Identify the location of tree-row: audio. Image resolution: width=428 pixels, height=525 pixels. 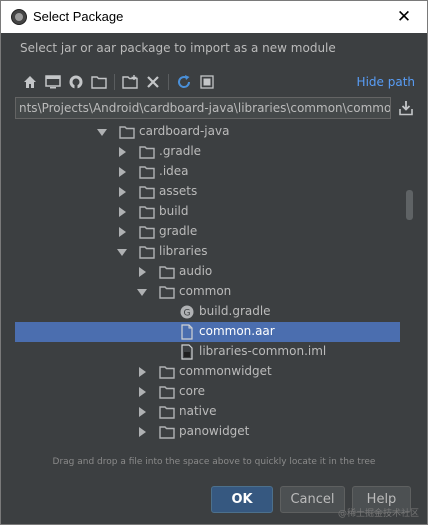
(207, 272).